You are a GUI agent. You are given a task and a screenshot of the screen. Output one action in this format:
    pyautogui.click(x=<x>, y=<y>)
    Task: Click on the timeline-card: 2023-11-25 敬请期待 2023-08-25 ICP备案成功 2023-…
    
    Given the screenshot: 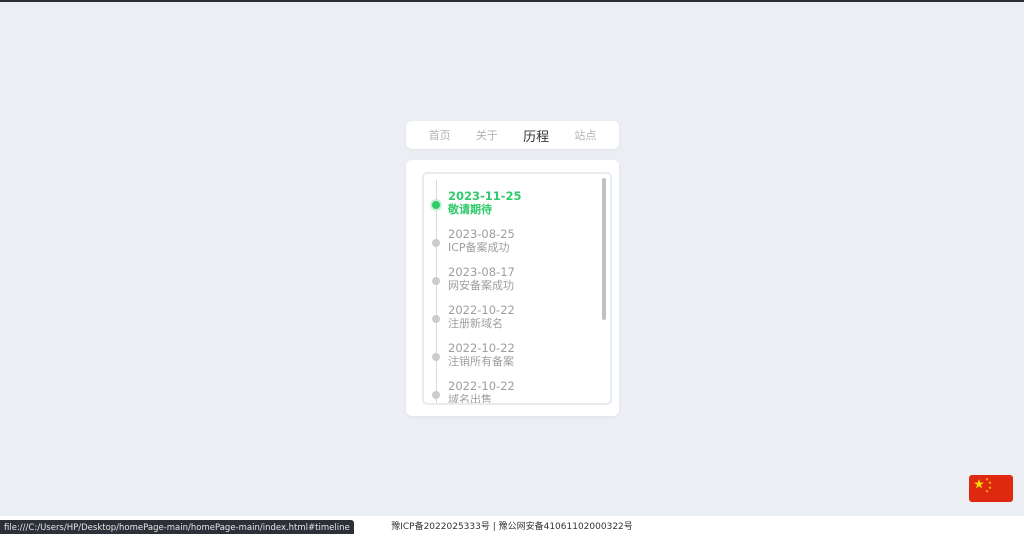 What is the action you would take?
    pyautogui.click(x=512, y=288)
    